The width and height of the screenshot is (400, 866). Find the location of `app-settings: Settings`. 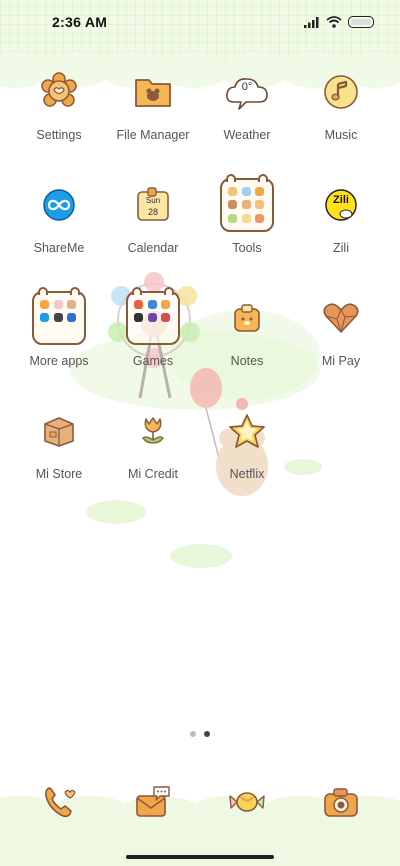

app-settings: Settings is located at coordinates (59, 103).